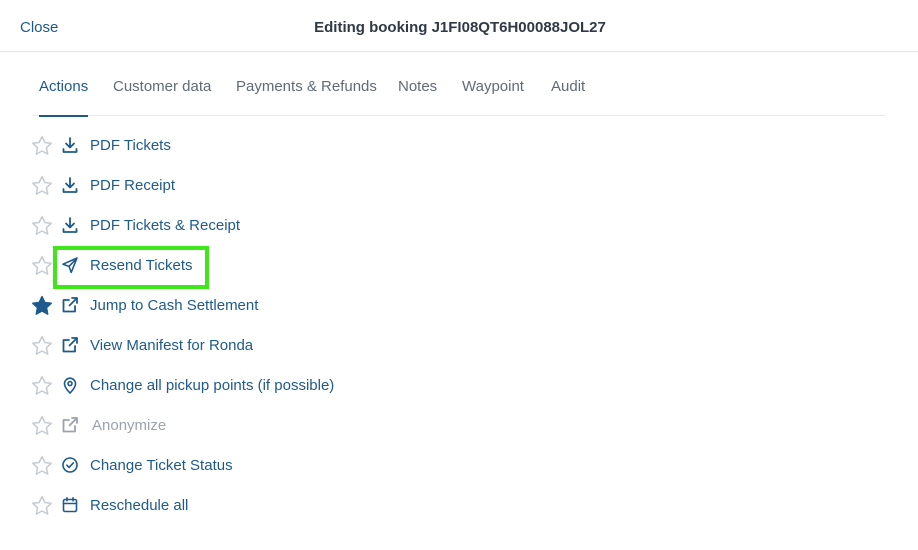 Image resolution: width=918 pixels, height=550 pixels. I want to click on action-label: Change all pickup points (if possible), so click(212, 385).